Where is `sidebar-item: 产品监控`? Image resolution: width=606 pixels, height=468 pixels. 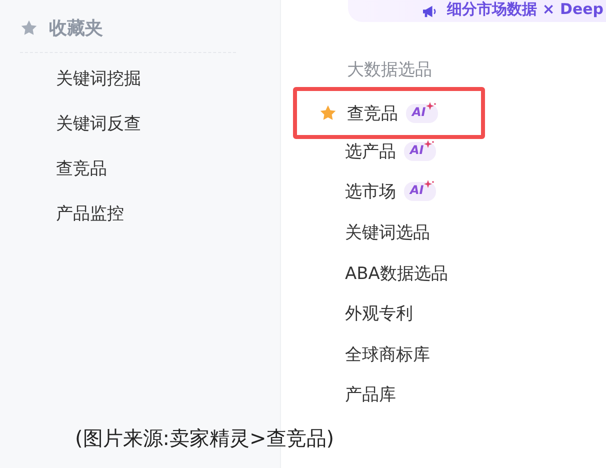 sidebar-item: 产品监控 is located at coordinates (72, 223).